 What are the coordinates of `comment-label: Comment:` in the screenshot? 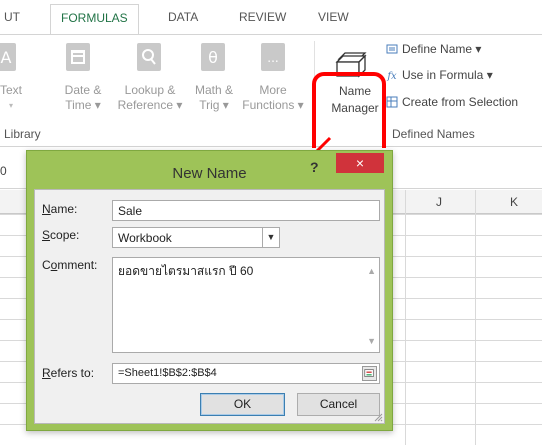 It's located at (70, 265).